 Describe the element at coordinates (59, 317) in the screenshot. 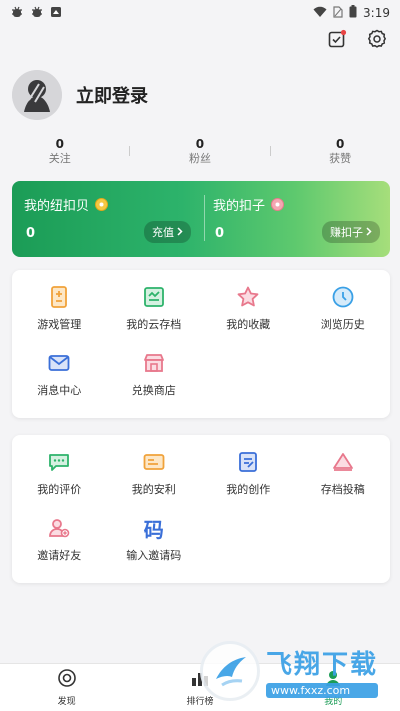

I see `menu-game-manage: 游戏管理` at that location.